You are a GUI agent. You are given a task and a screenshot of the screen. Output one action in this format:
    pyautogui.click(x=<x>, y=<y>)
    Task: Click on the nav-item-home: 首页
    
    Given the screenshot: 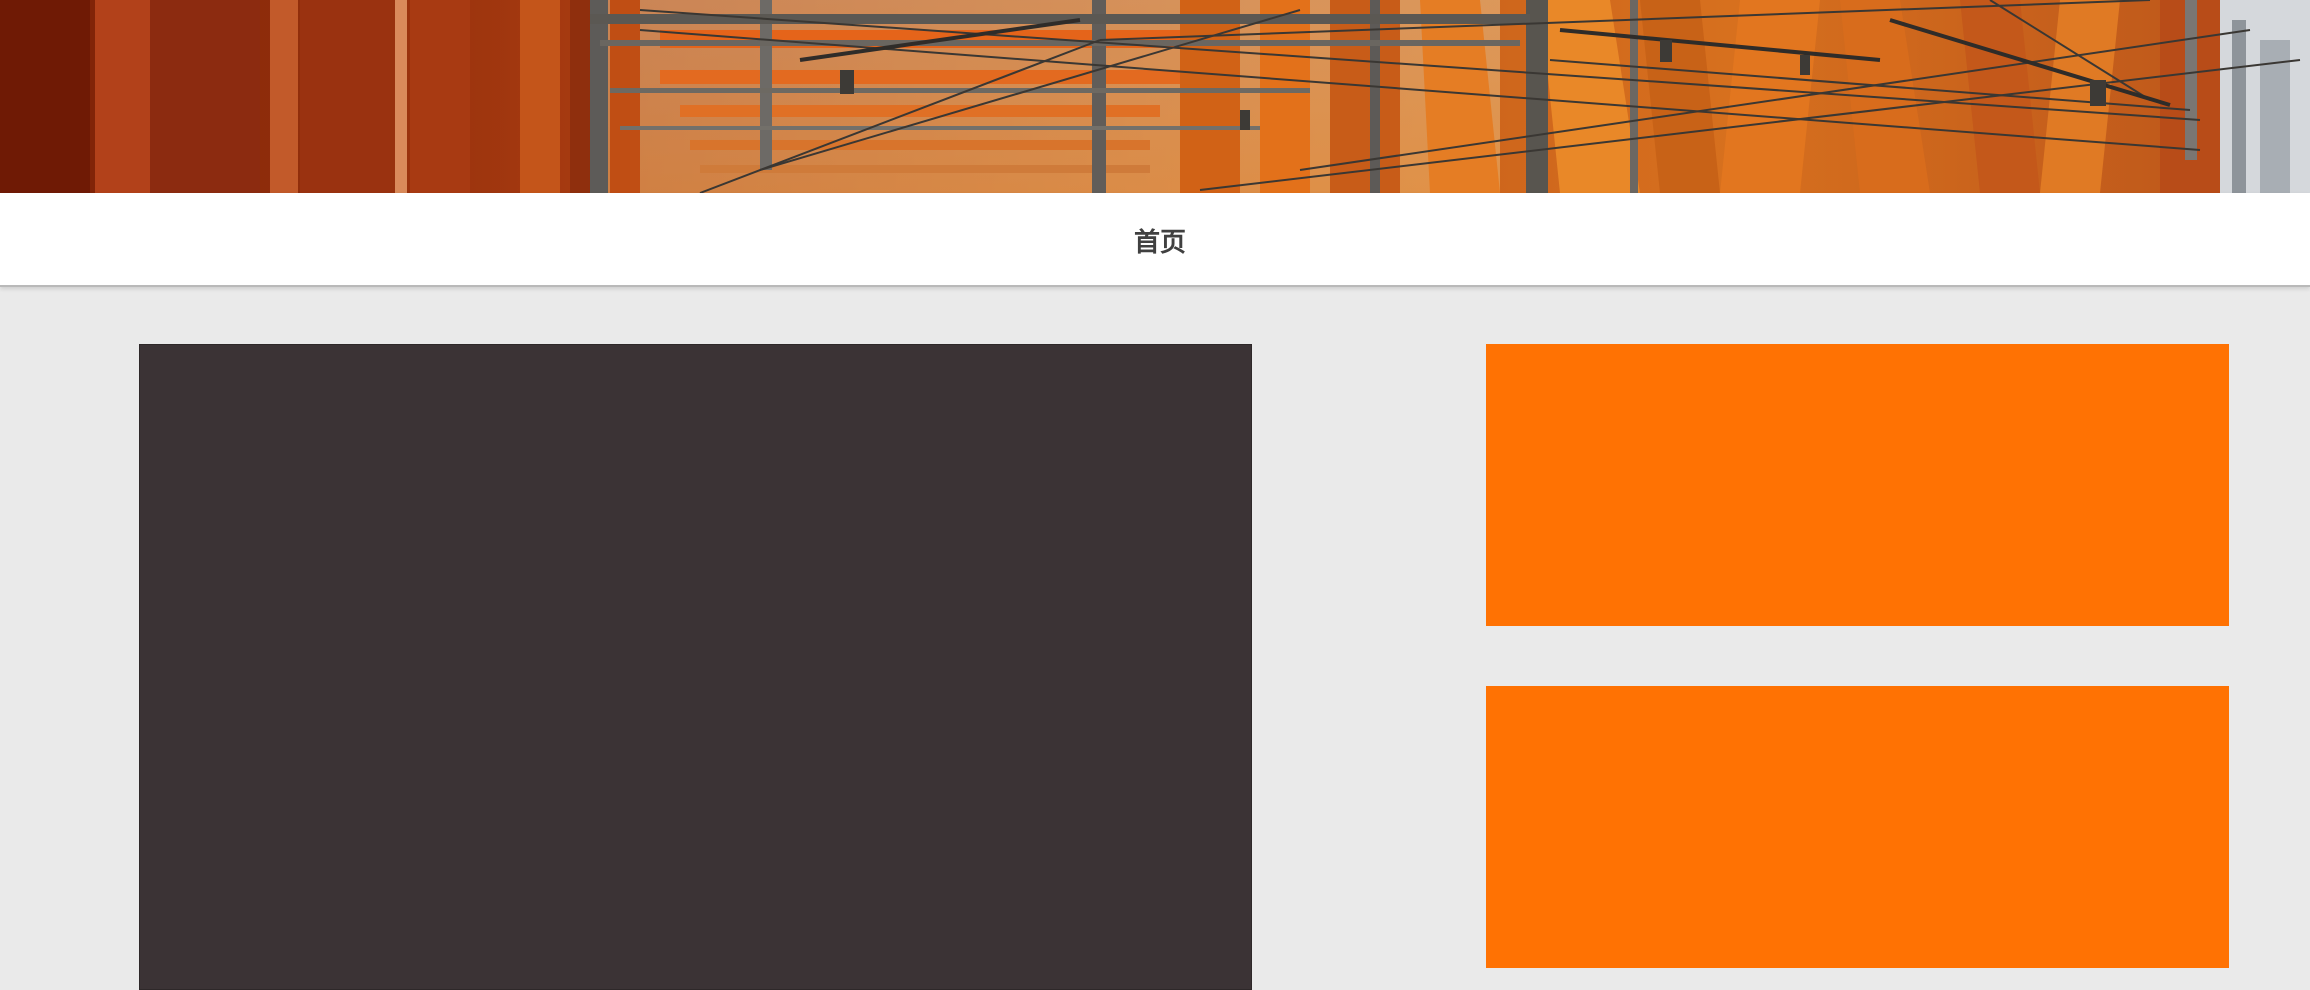 What is the action you would take?
    pyautogui.click(x=1160, y=240)
    